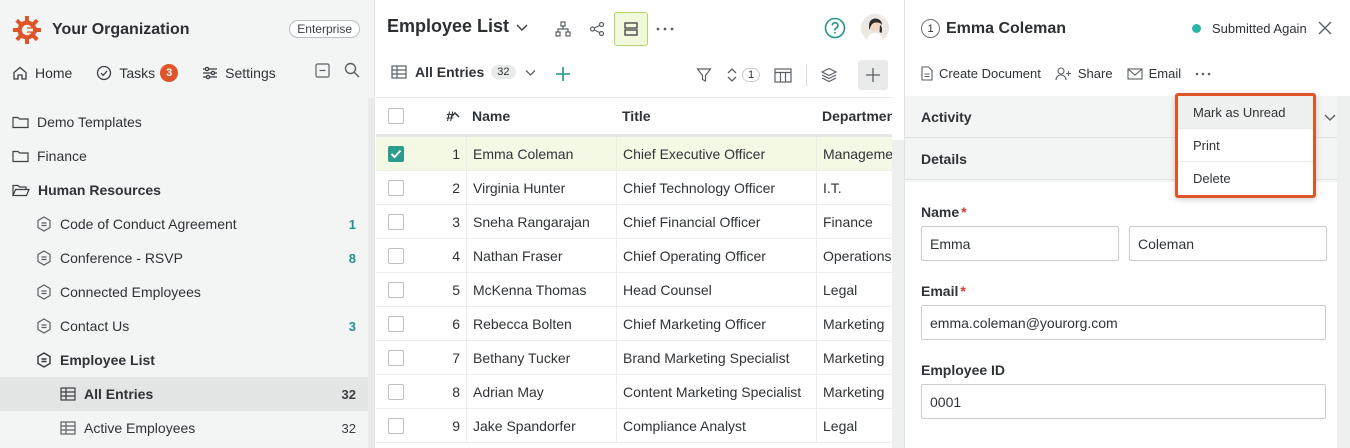  Describe the element at coordinates (184, 360) in the screenshot. I see `tree-item-employee-list: Employee List` at that location.